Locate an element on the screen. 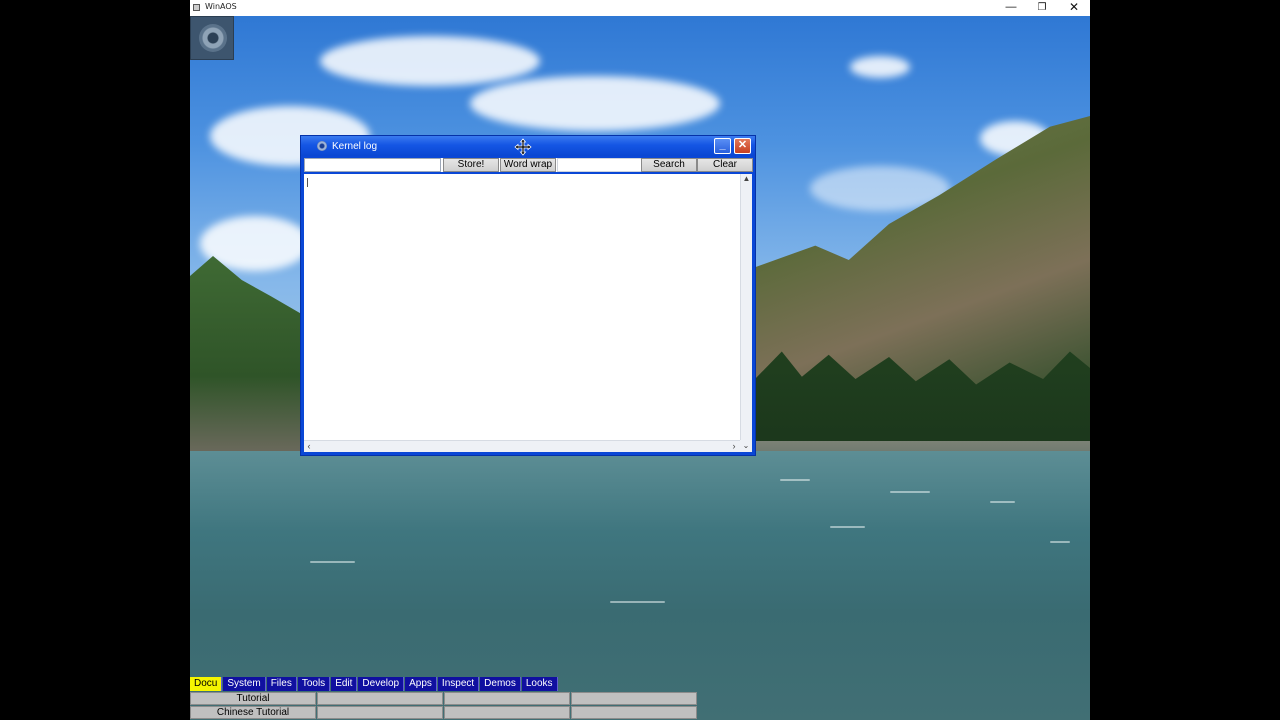 This screenshot has height=720, width=1280. menu-tab-apps: Apps is located at coordinates (421, 684).